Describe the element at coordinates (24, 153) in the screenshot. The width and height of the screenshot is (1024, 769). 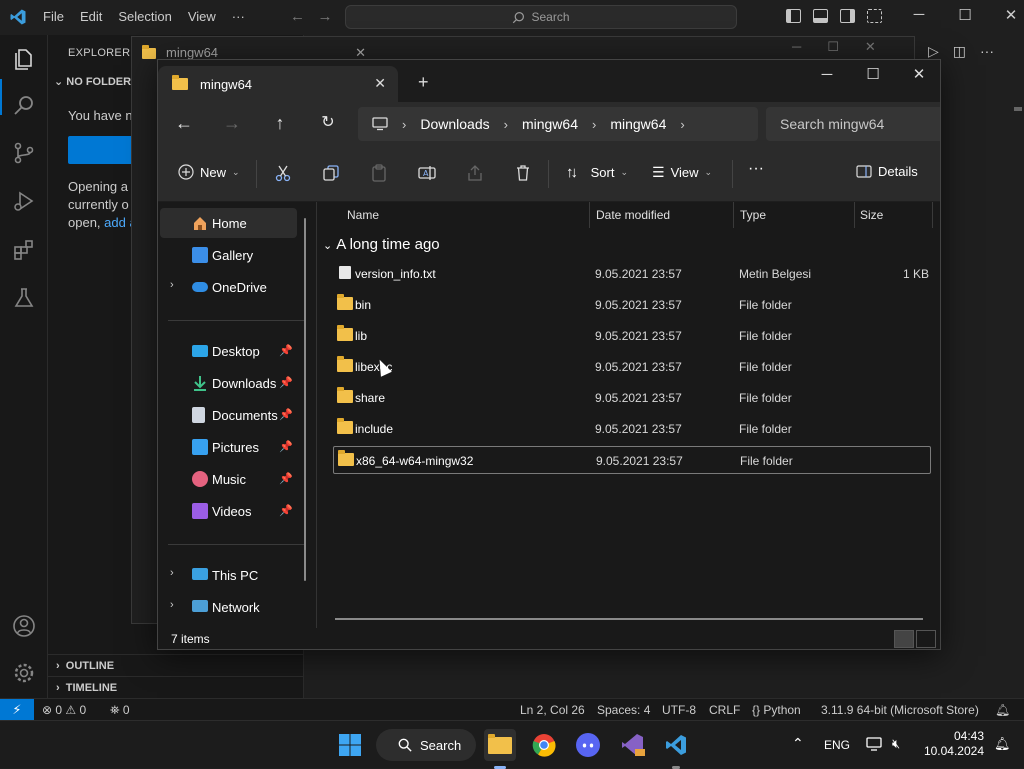
I see `source-control-icon` at that location.